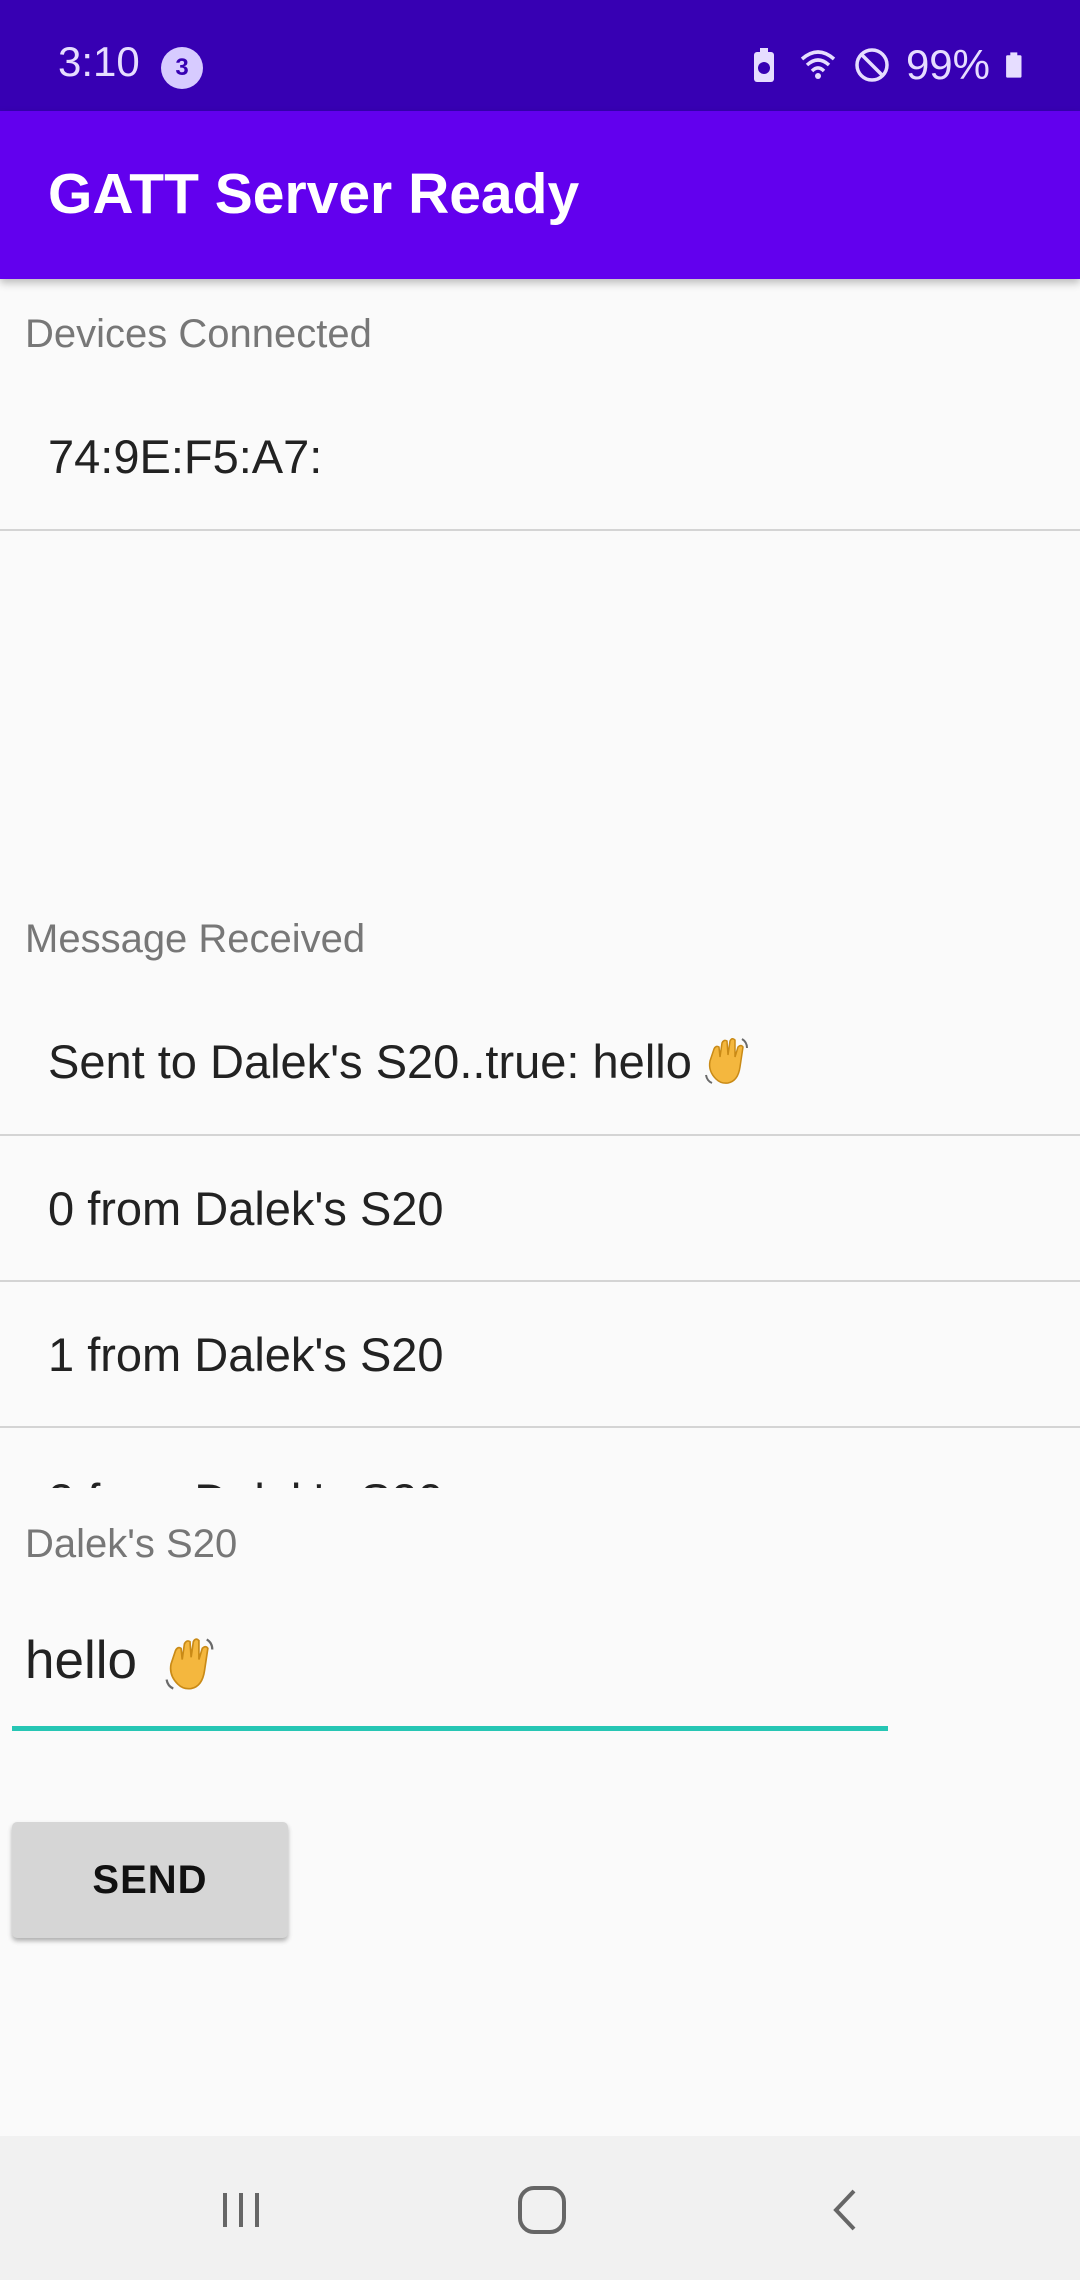 The height and width of the screenshot is (2280, 1080). Describe the element at coordinates (540, 1458) in the screenshot. I see `message-item: 2 from Dalek's S20` at that location.